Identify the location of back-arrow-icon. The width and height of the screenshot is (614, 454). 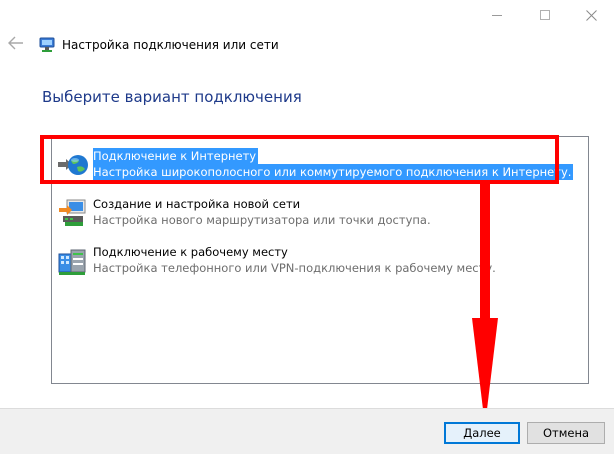
(15, 43).